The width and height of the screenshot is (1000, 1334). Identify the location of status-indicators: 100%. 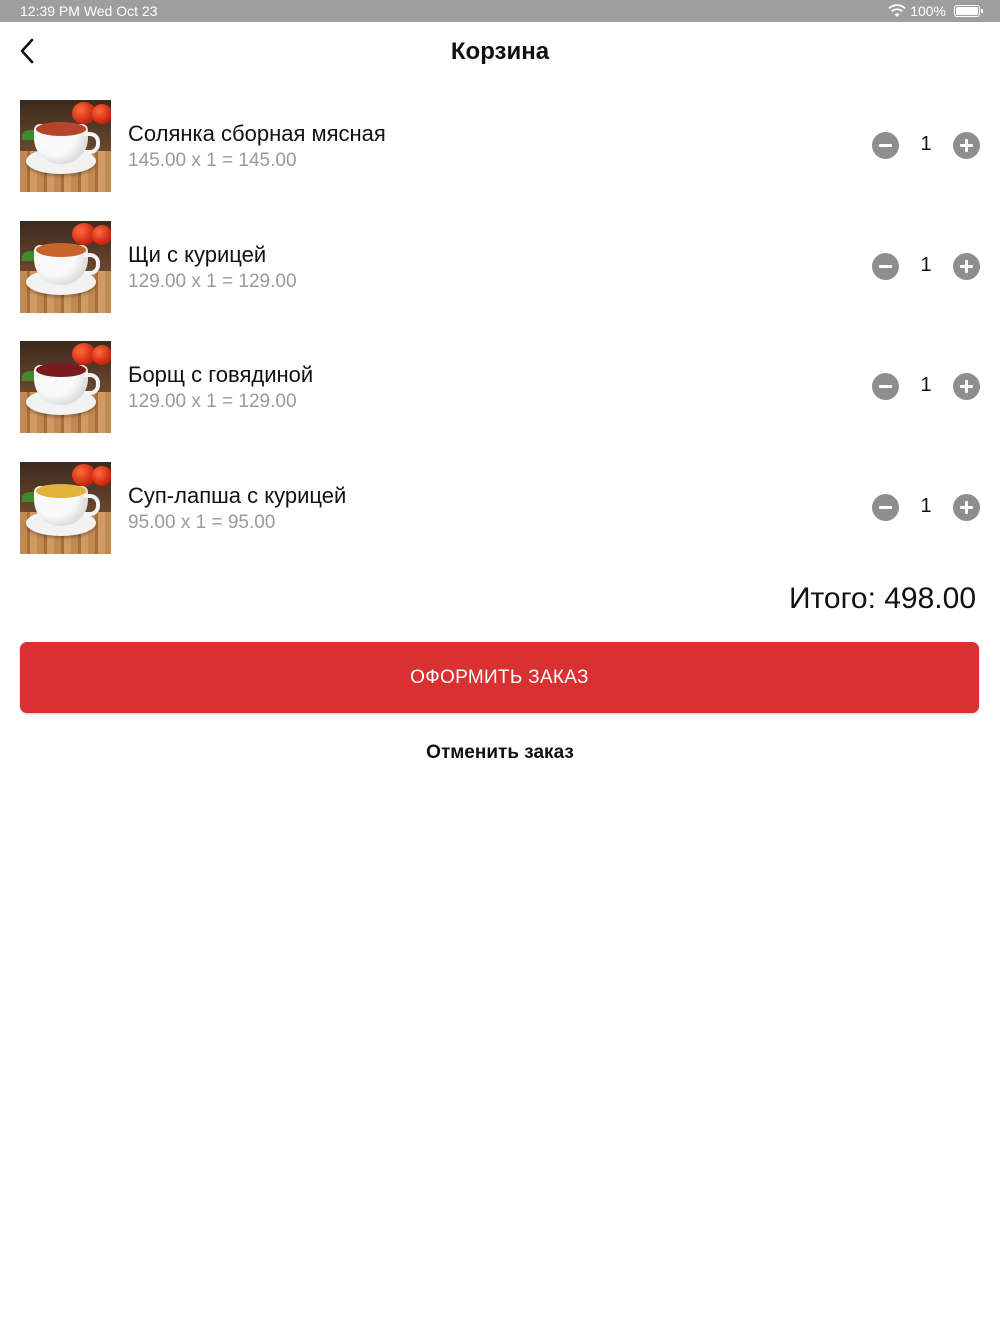
(935, 11).